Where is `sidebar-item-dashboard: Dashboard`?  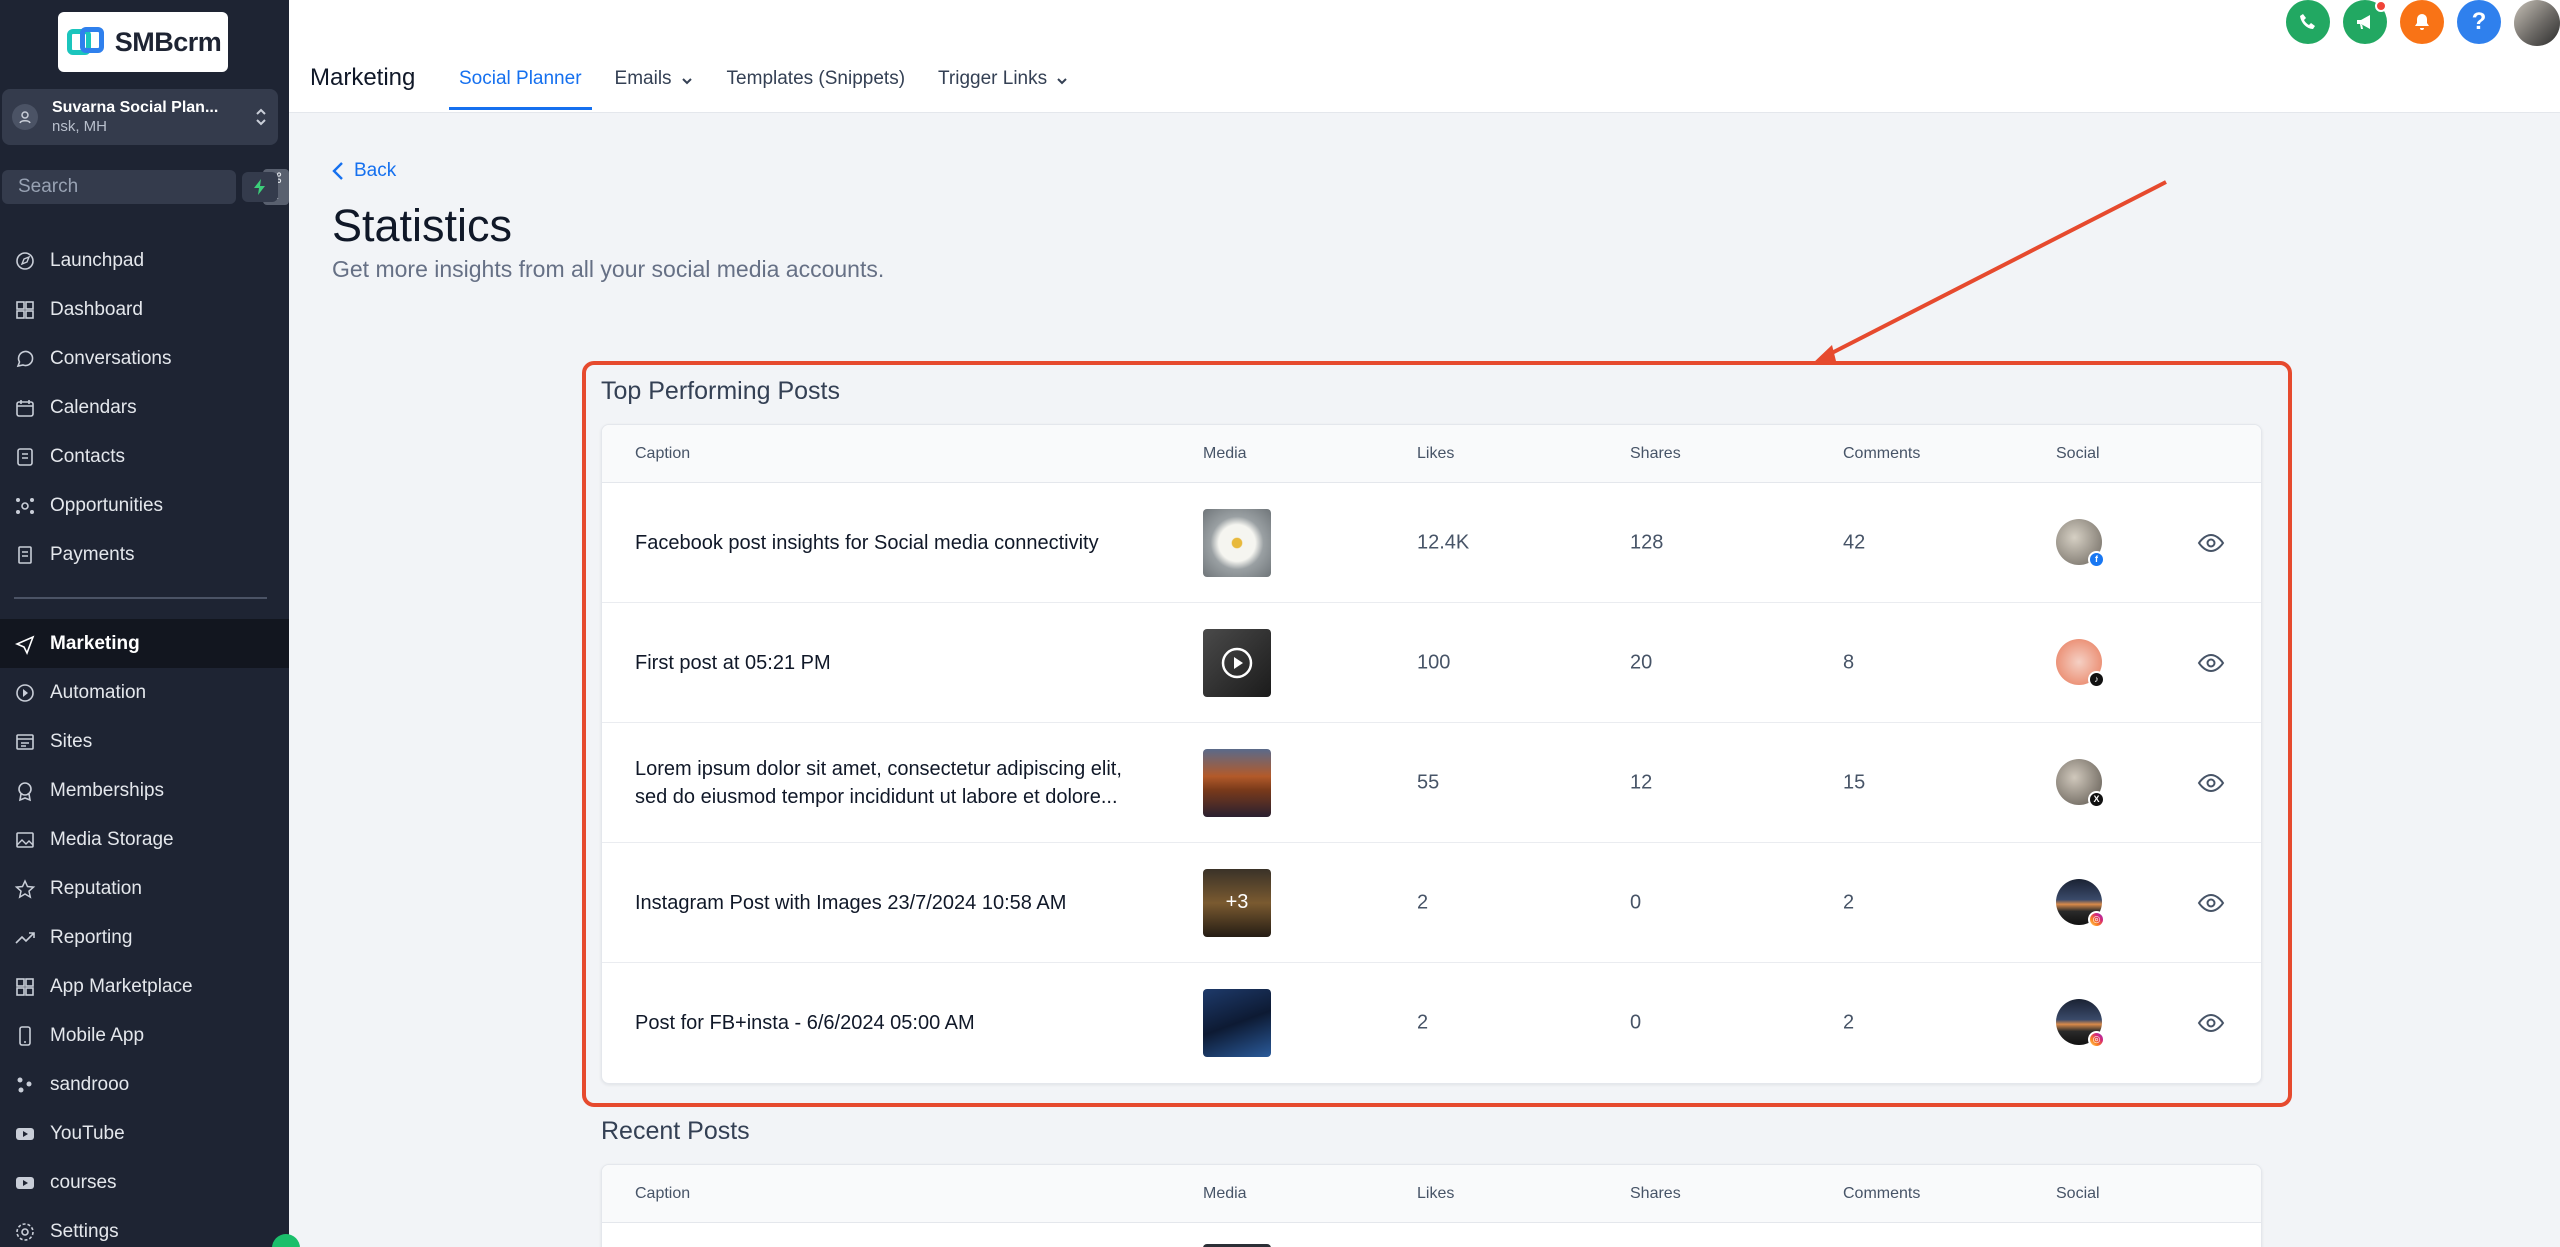 sidebar-item-dashboard: Dashboard is located at coordinates (144, 309).